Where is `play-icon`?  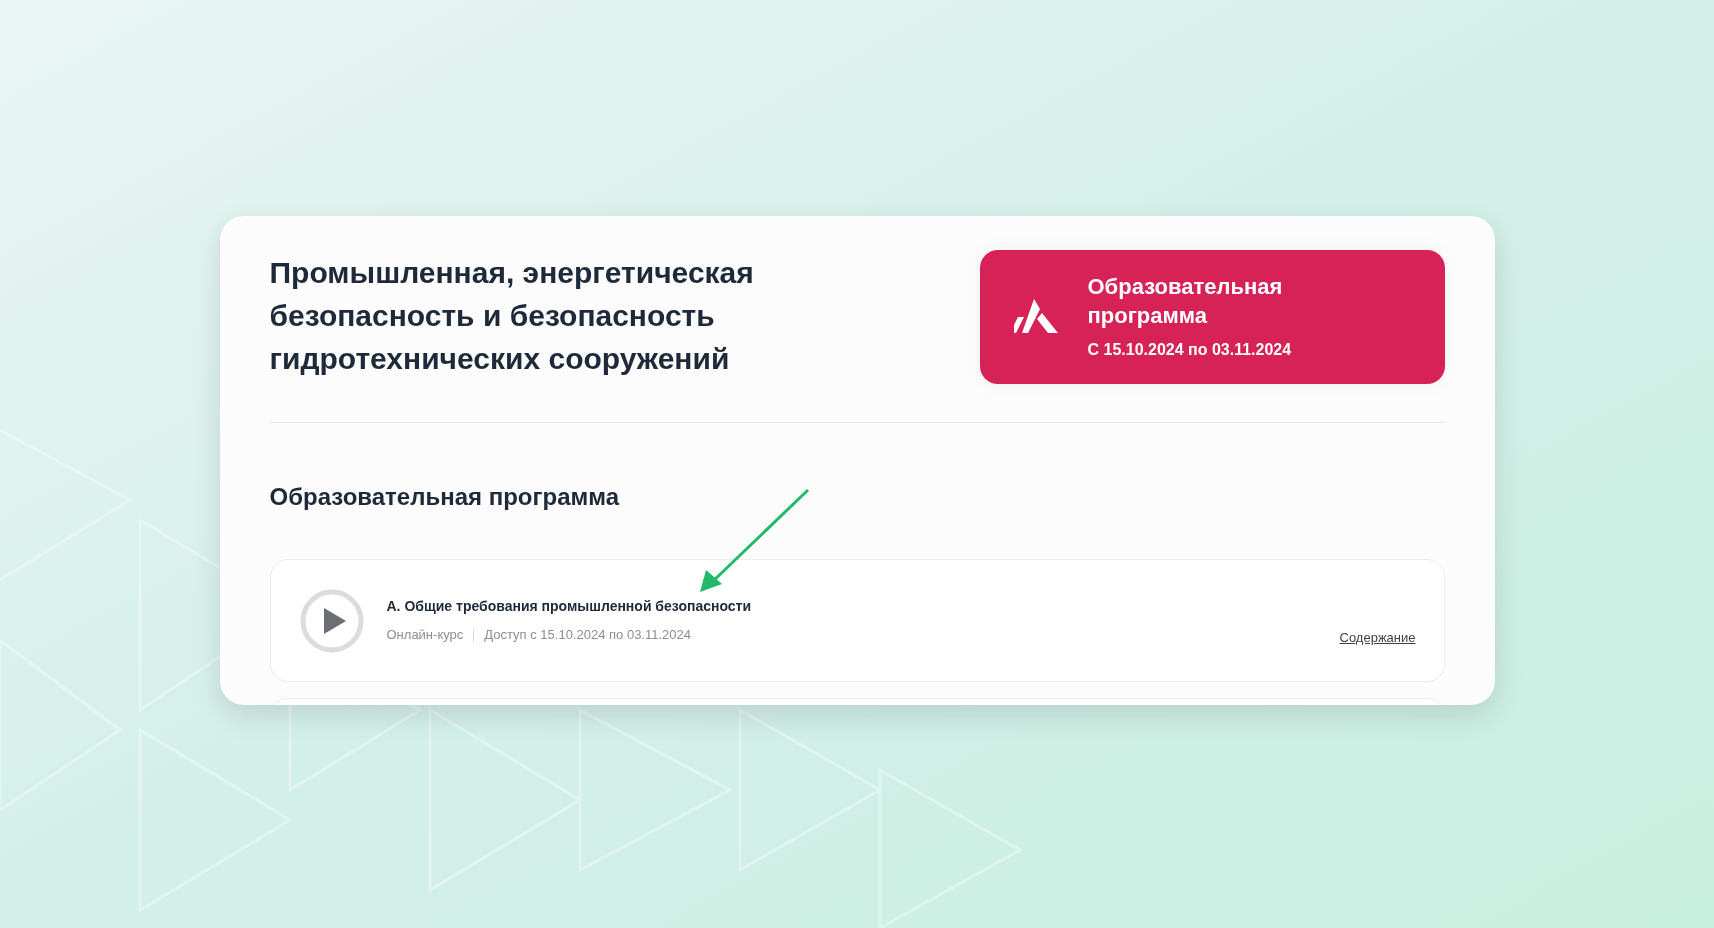 play-icon is located at coordinates (331, 620).